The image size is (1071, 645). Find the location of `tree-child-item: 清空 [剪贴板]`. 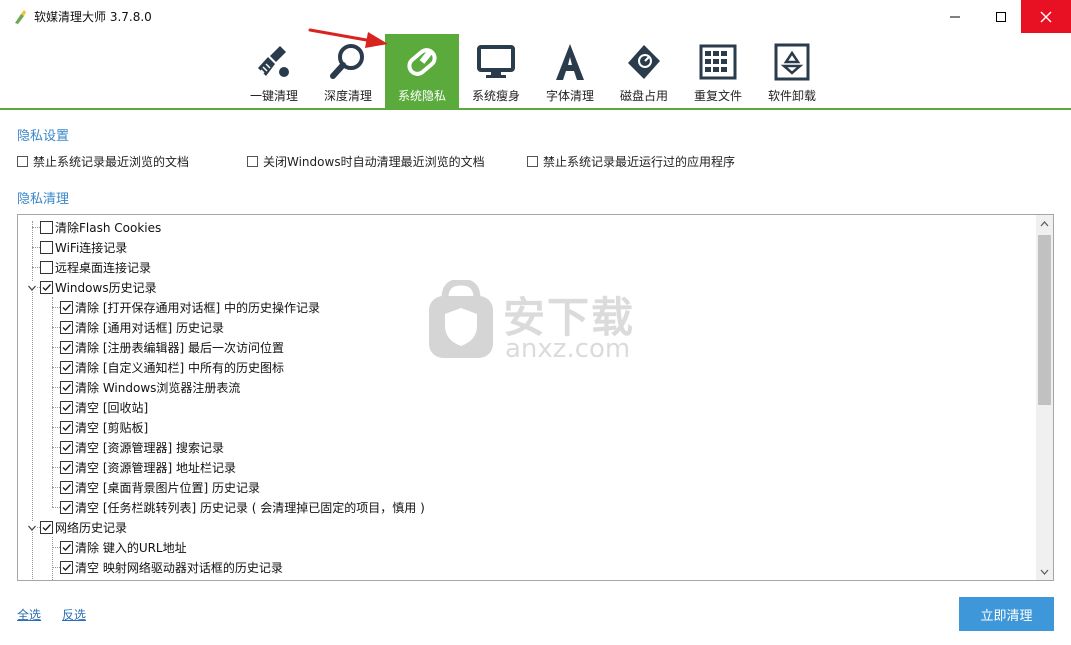

tree-child-item: 清空 [剪贴板] is located at coordinates (104, 427).